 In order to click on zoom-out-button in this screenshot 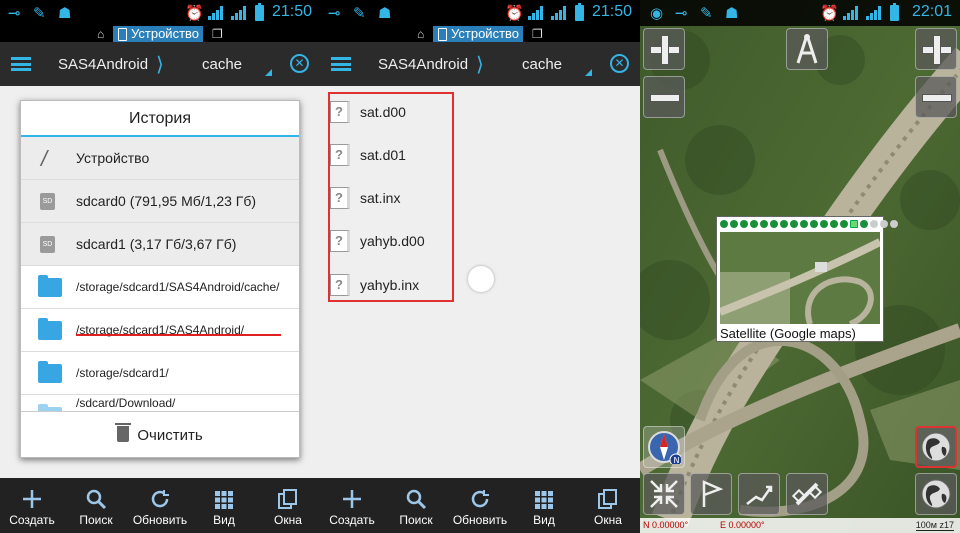, I will do `click(664, 97)`.